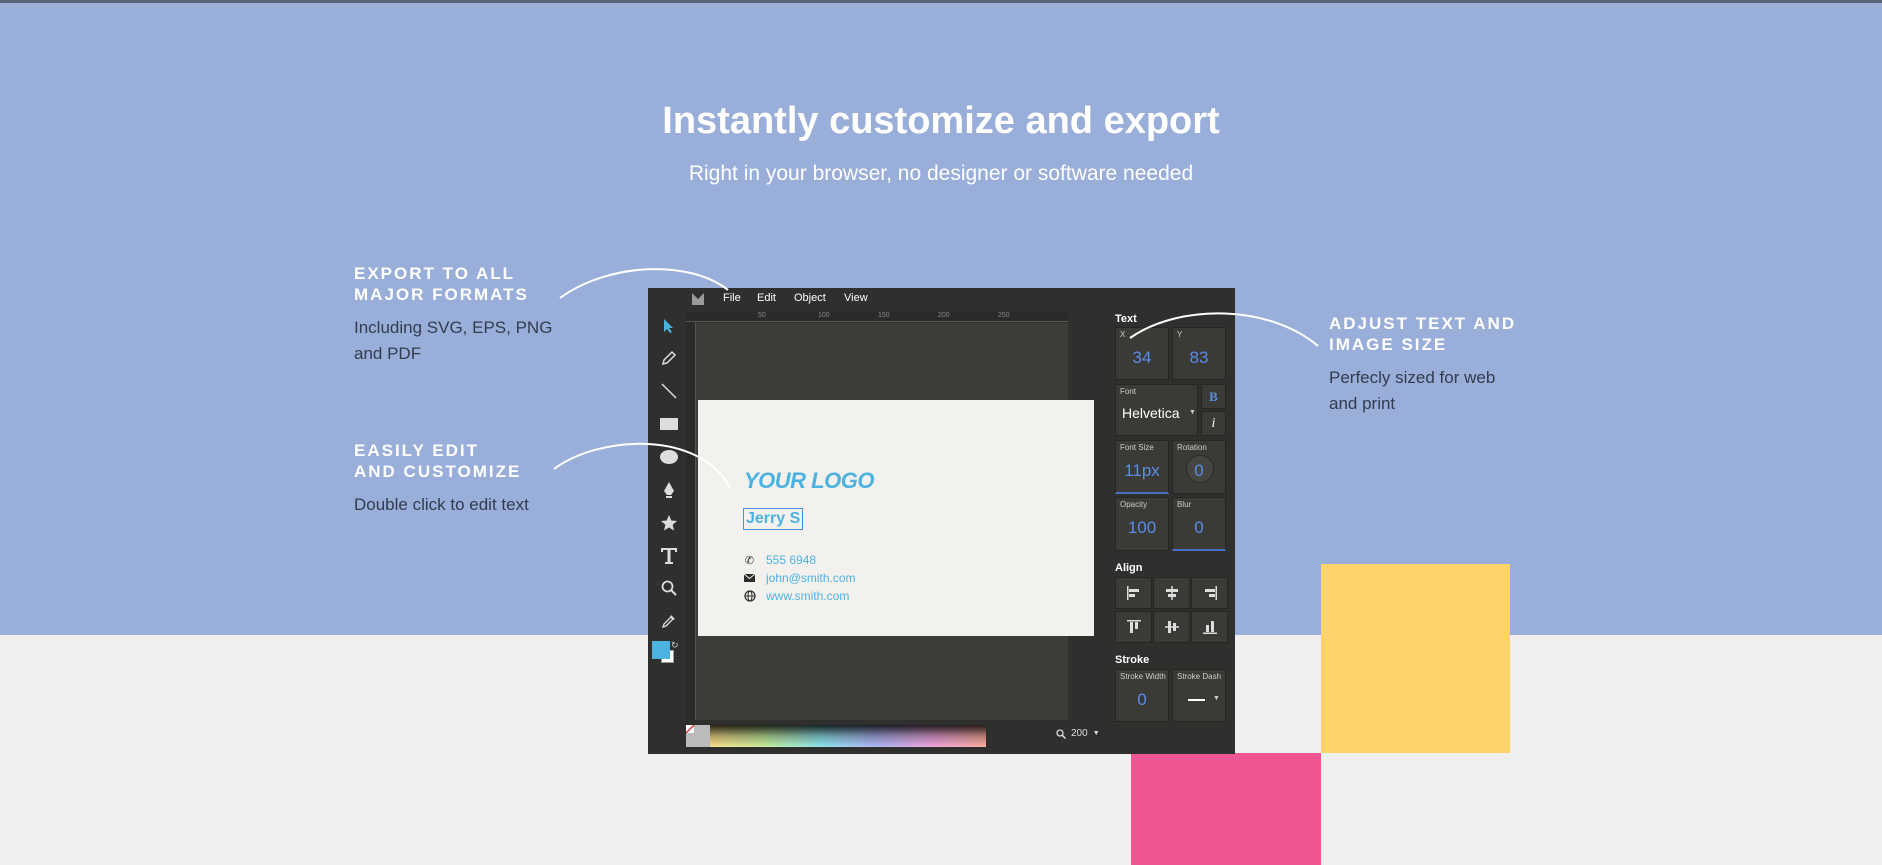  I want to click on app-logo-icon, so click(698, 299).